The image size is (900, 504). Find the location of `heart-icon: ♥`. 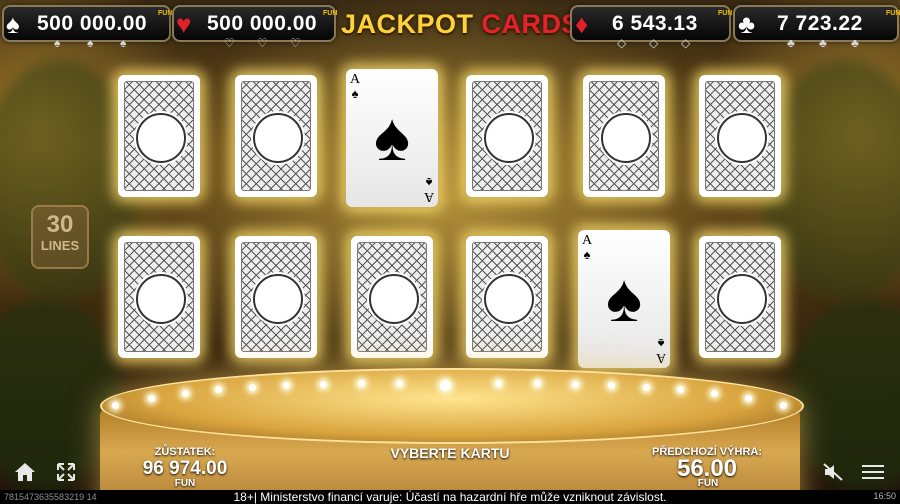

heart-icon: ♥ is located at coordinates (184, 24).